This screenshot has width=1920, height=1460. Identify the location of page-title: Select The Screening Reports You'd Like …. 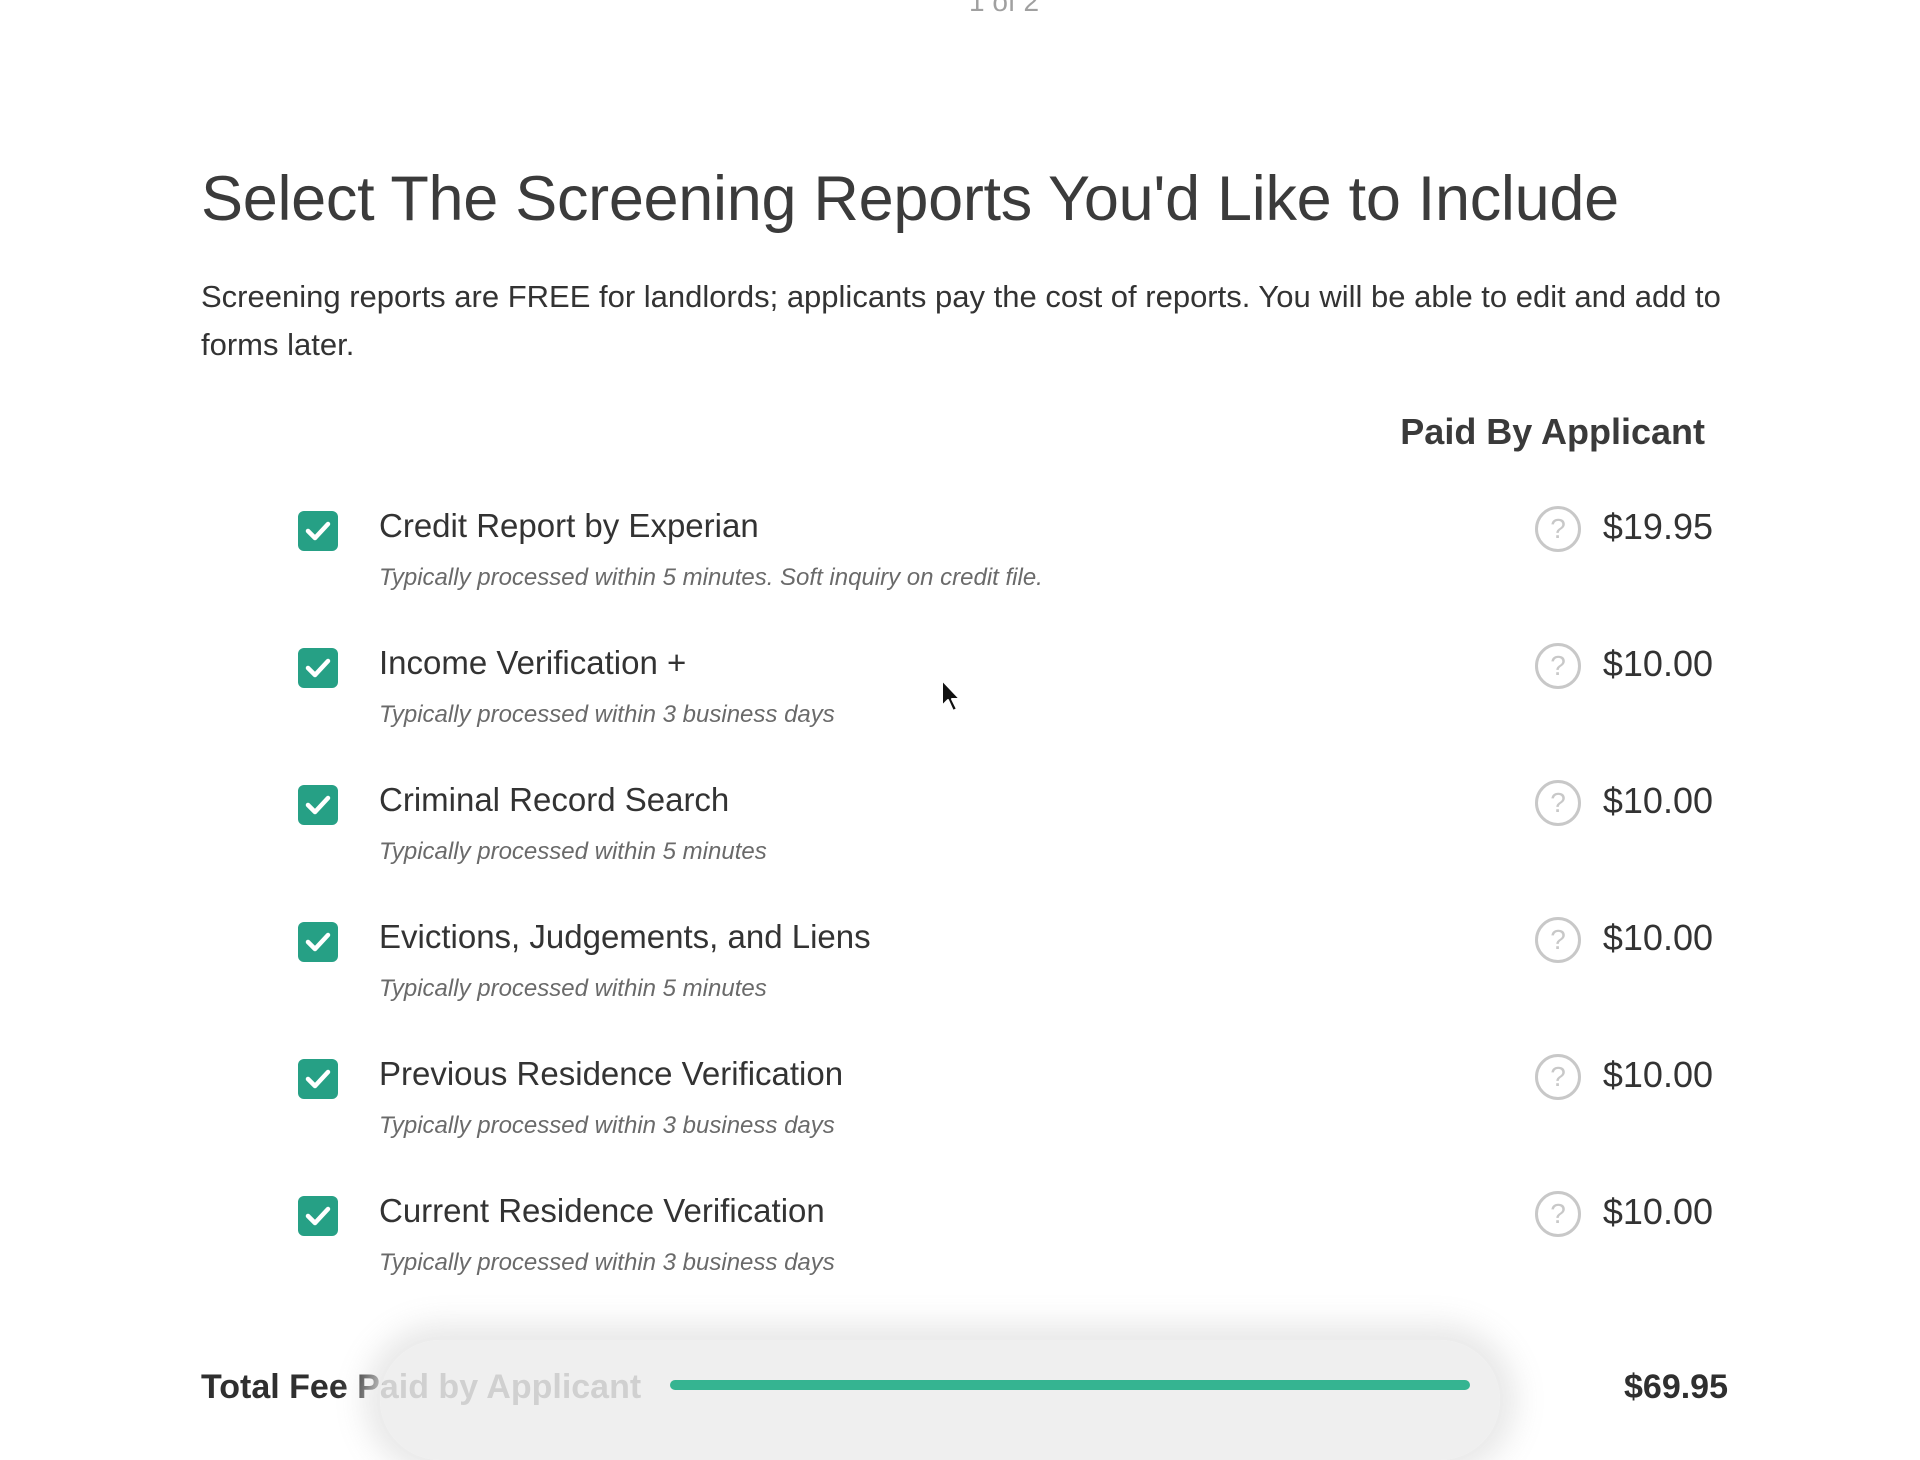
(910, 199).